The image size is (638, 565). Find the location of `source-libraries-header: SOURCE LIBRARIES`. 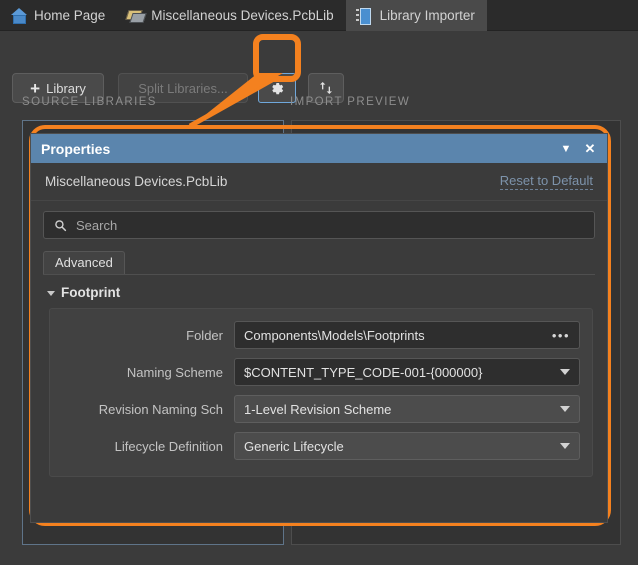

source-libraries-header: SOURCE LIBRARIES is located at coordinates (89, 102).